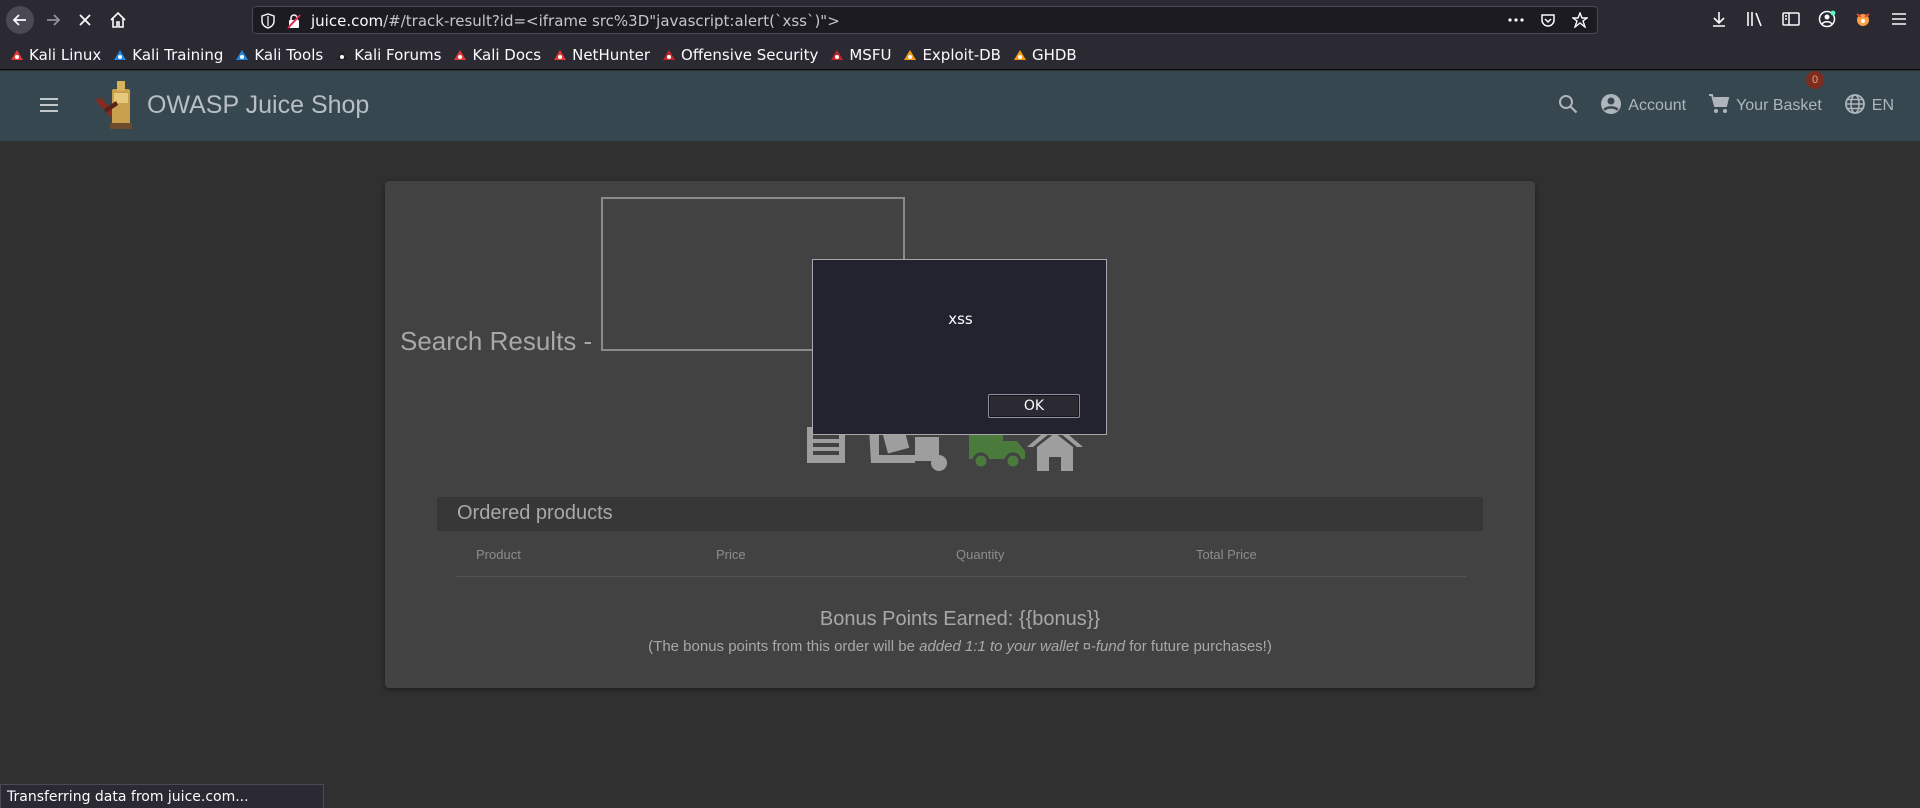 The image size is (1920, 808). I want to click on column-quantity: Quantity, so click(980, 554).